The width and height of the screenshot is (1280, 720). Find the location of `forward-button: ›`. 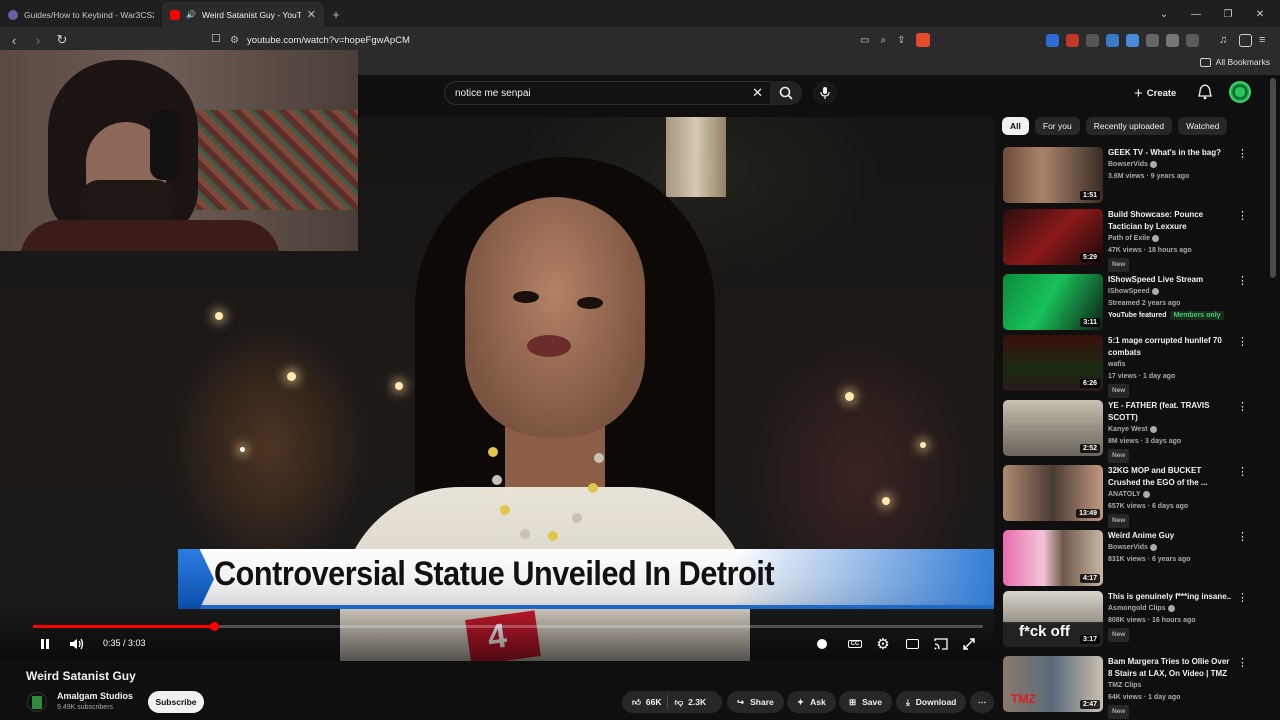

forward-button: › is located at coordinates (38, 40).